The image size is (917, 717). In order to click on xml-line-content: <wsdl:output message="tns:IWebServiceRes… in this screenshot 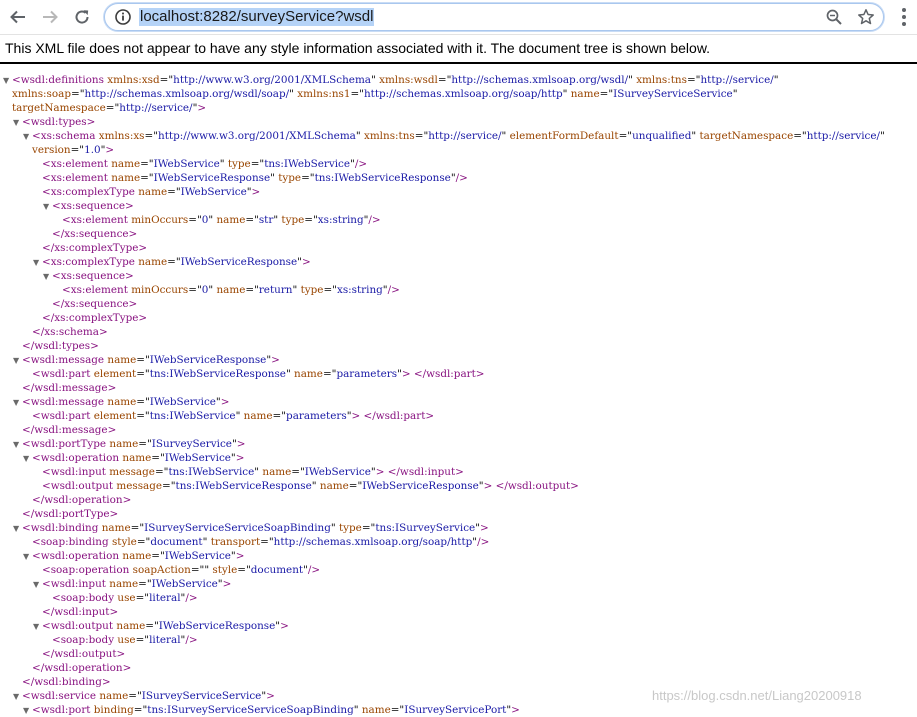, I will do `click(310, 486)`.